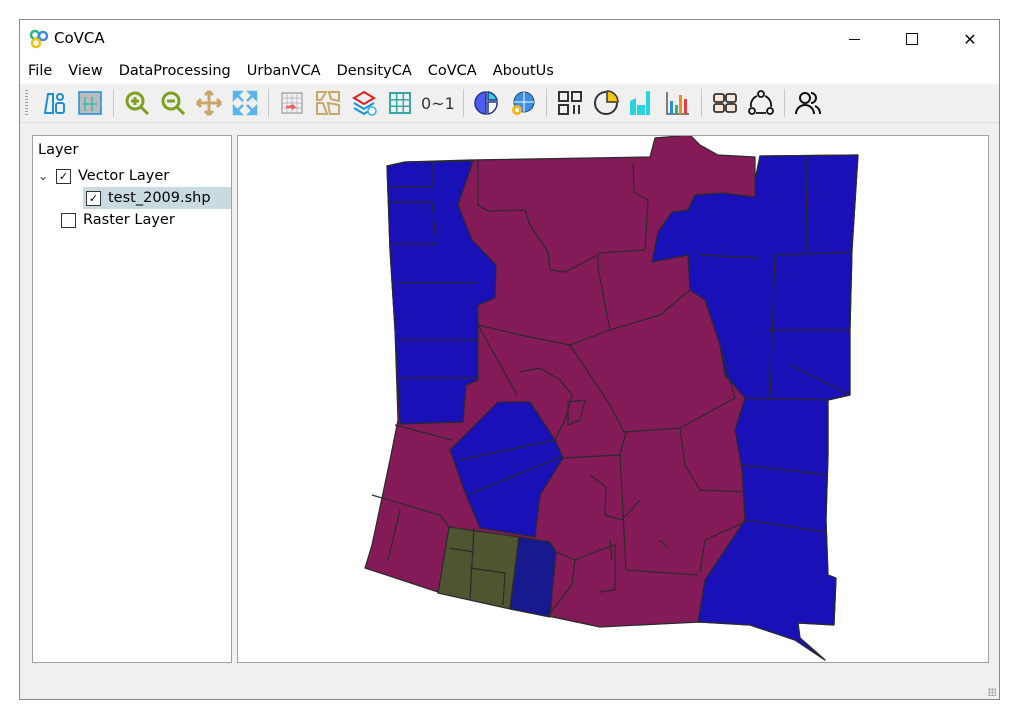  I want to click on zoom-in-icon, so click(137, 103).